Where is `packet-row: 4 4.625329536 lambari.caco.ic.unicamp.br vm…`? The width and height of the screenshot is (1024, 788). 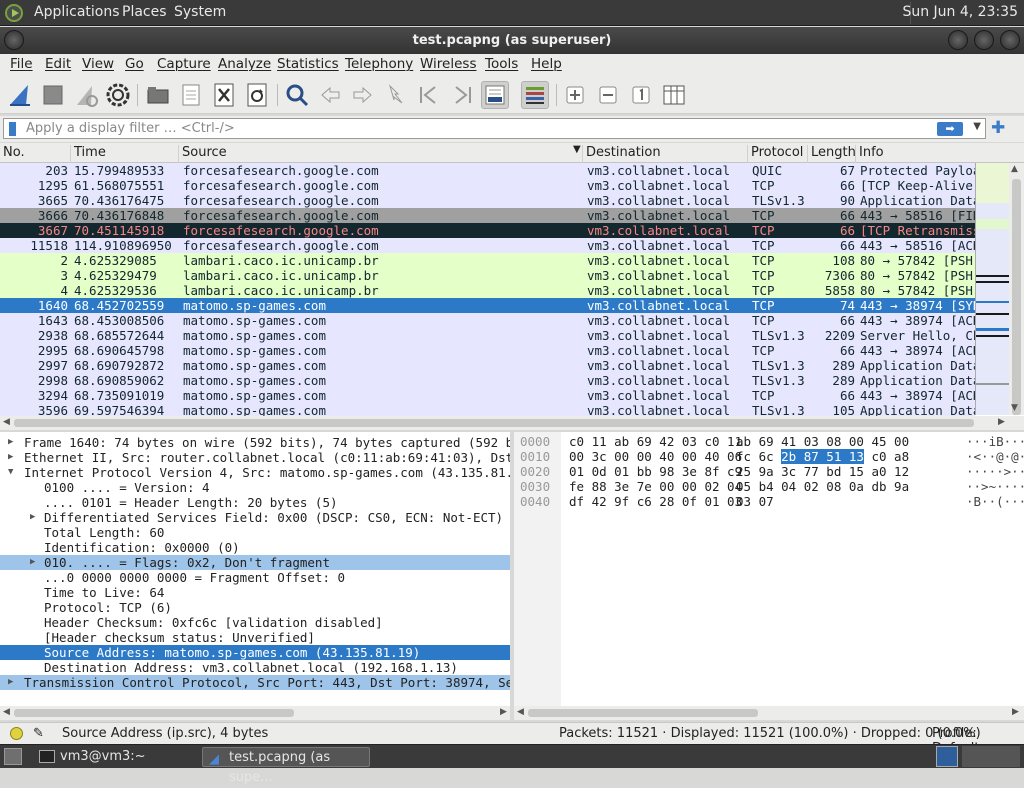 packet-row: 4 4.625329536 lambari.caco.ic.unicamp.br vm… is located at coordinates (487, 290).